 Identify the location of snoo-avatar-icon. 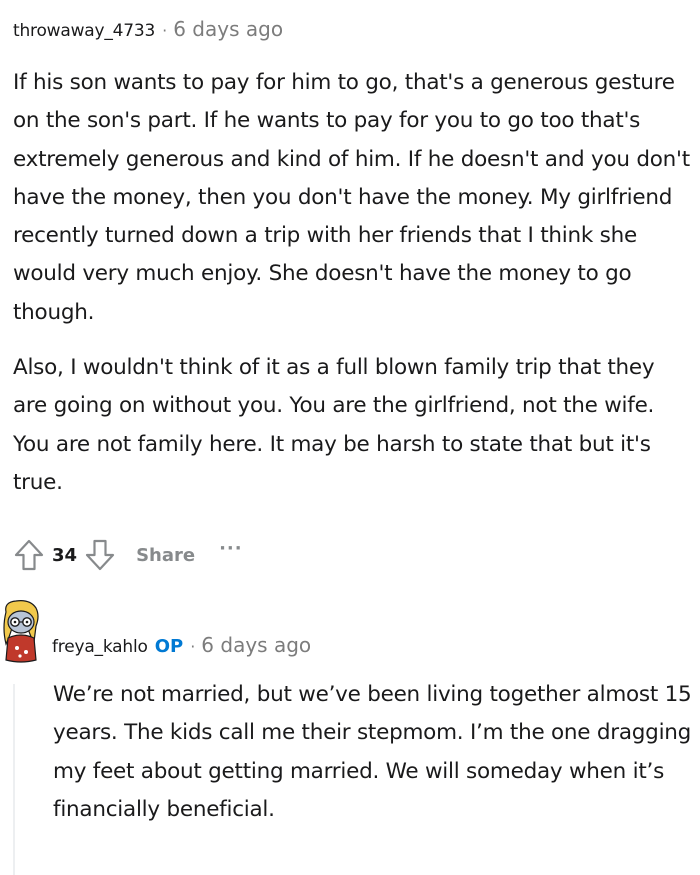
(22, 633).